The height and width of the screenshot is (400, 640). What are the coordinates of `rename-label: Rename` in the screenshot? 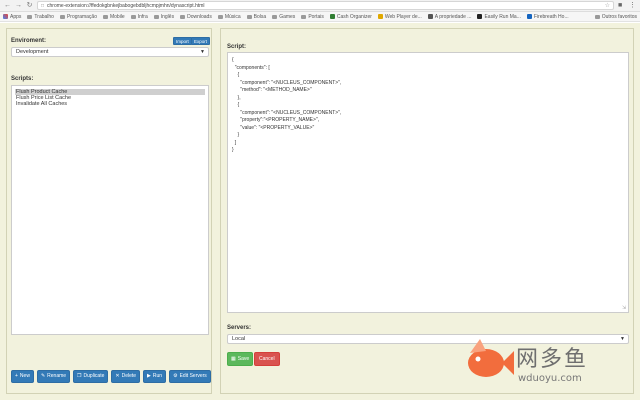 It's located at (57, 376).